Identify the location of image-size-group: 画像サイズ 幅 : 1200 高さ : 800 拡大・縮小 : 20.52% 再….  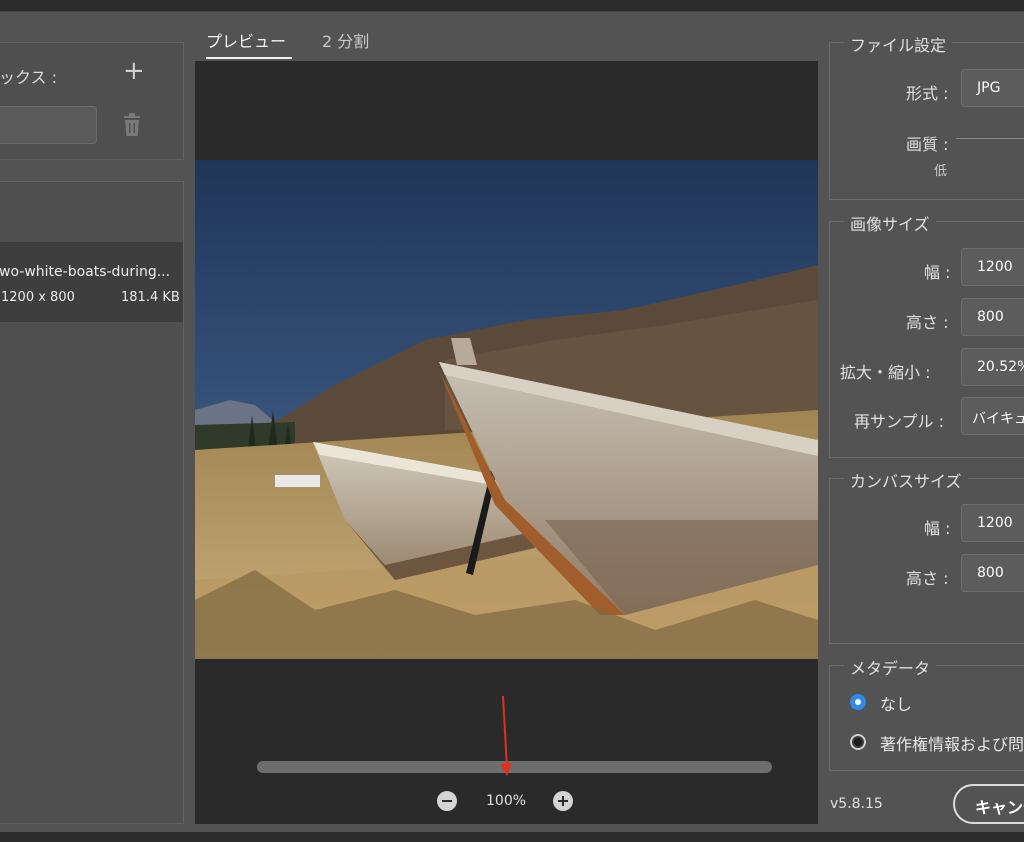
(926, 334).